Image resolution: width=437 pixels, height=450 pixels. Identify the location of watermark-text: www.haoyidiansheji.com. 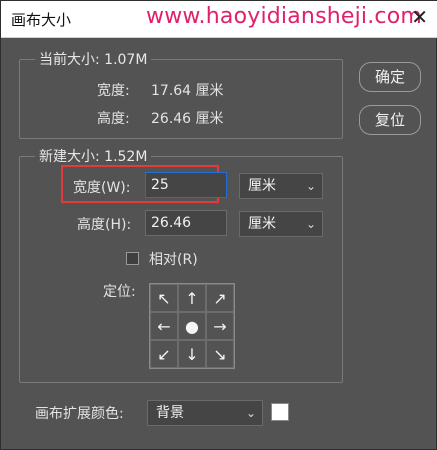
(284, 16).